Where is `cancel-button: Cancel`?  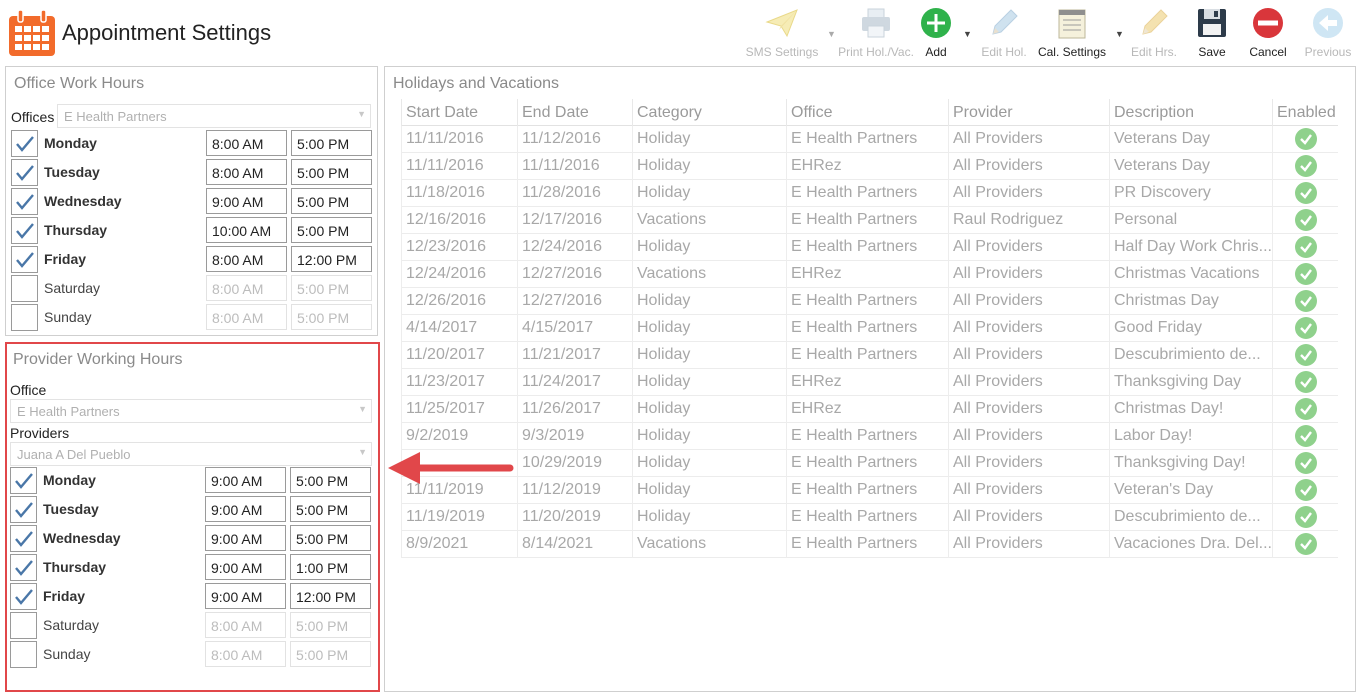
cancel-button: Cancel is located at coordinates (1268, 34).